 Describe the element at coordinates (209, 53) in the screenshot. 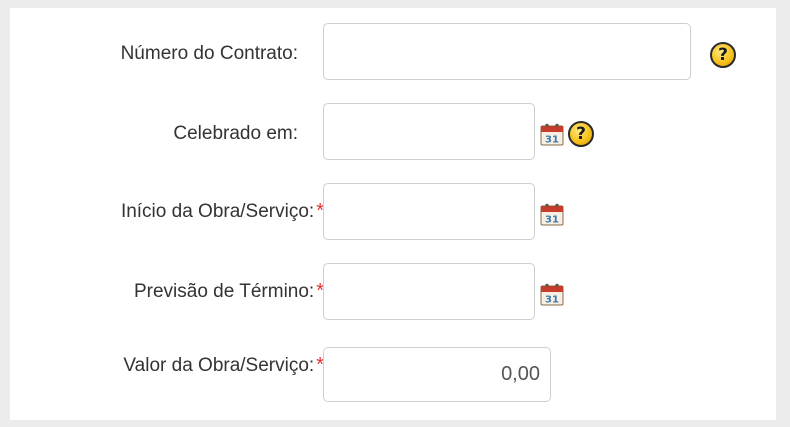

I see `numero-contrato-label: Número do Contrato:` at that location.